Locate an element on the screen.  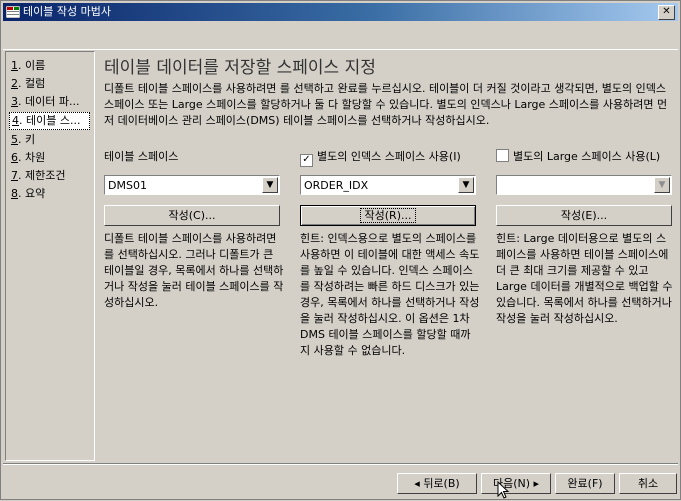
mouse-cursor-icon is located at coordinates (503, 490).